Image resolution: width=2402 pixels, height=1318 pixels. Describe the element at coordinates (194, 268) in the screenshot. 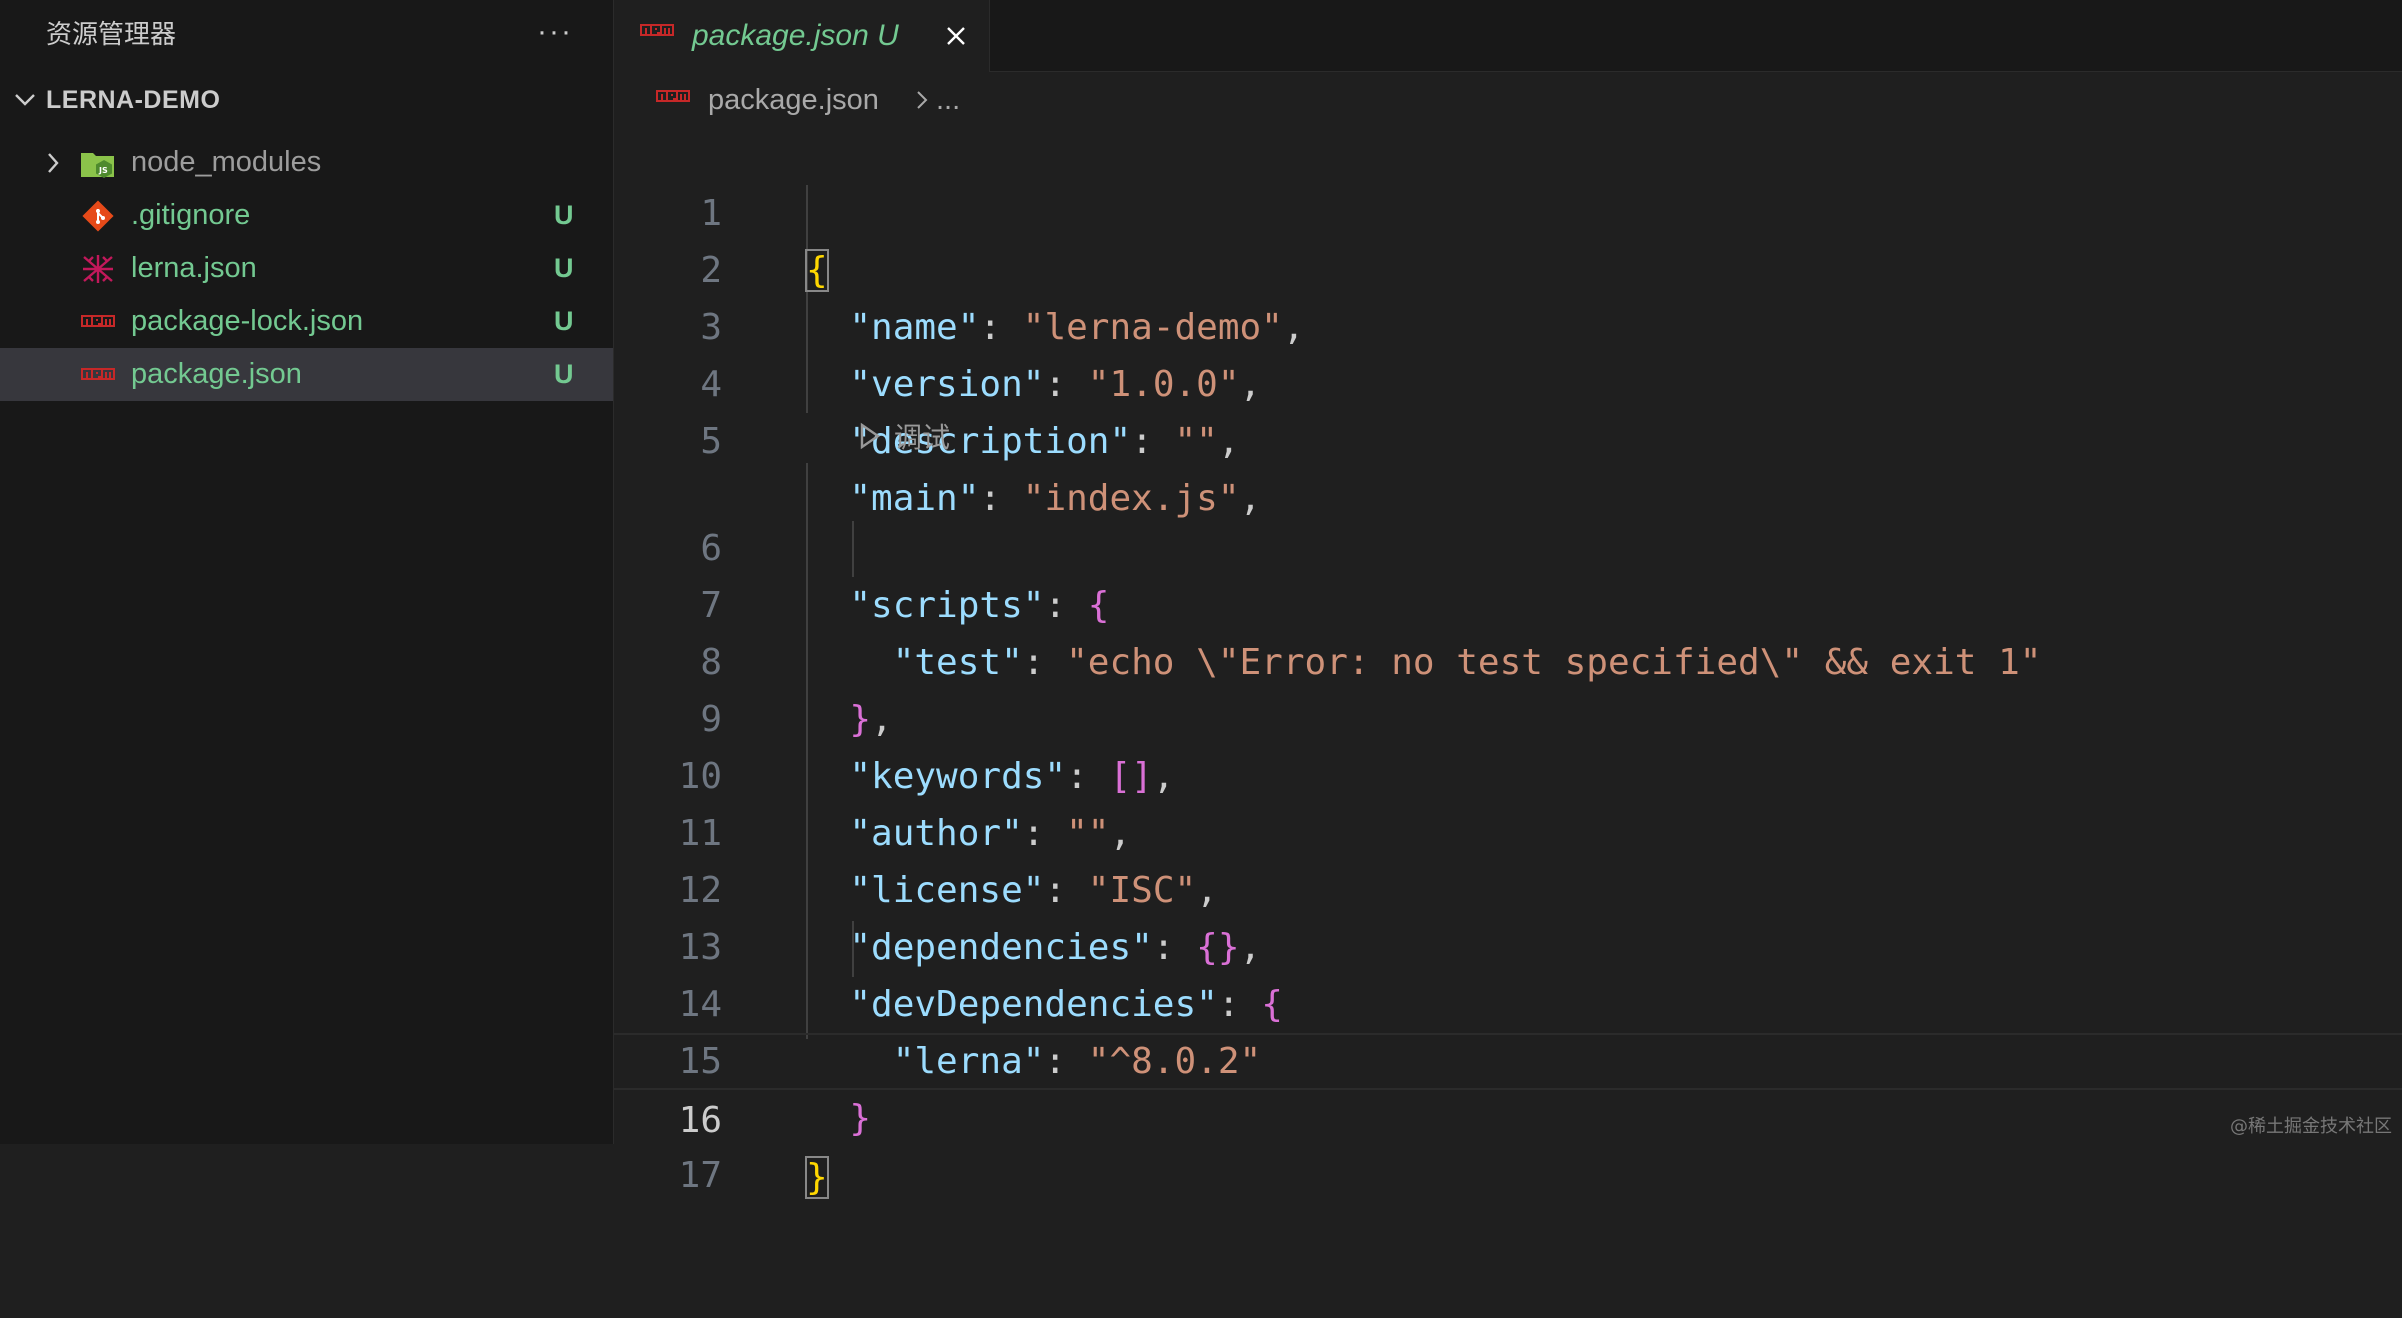

I see `tree-item-label: lerna.json` at that location.